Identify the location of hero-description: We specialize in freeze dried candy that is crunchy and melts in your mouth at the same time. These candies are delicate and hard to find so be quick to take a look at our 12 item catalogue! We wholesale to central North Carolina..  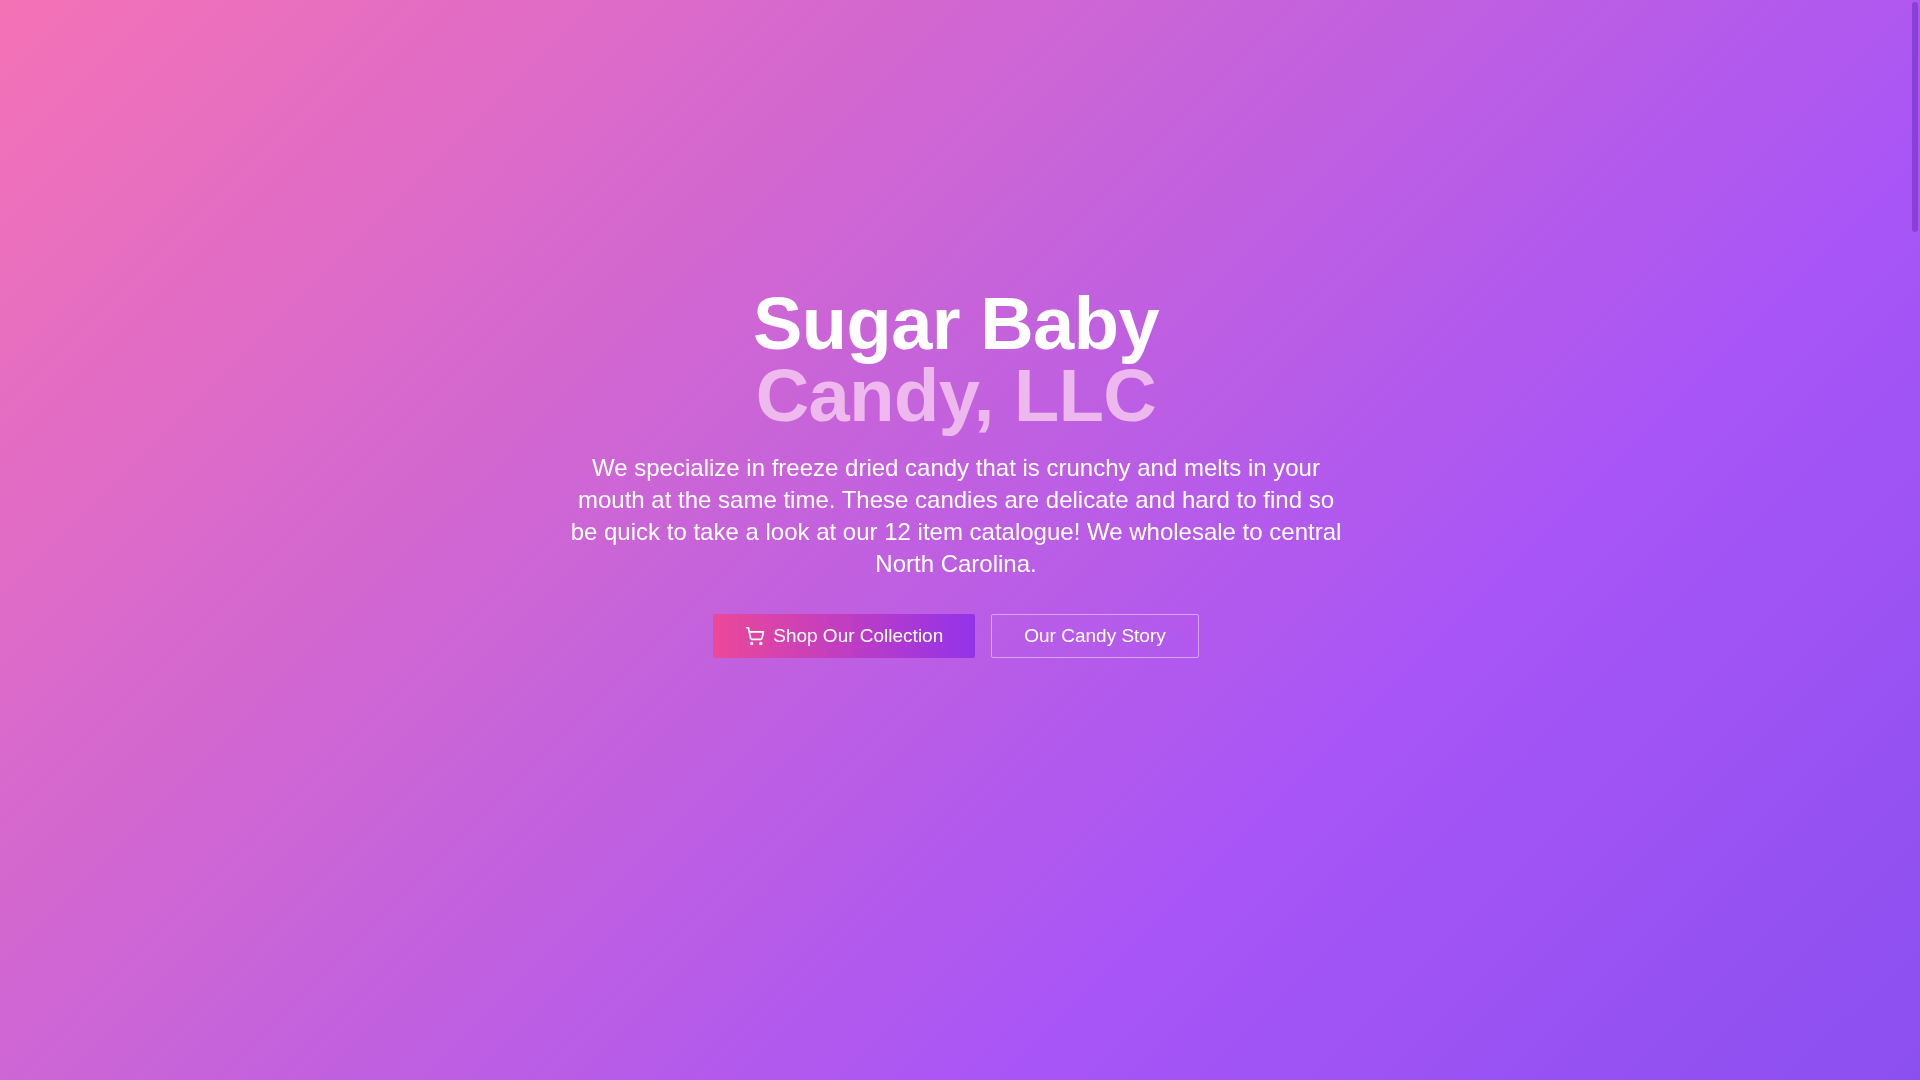
(956, 516).